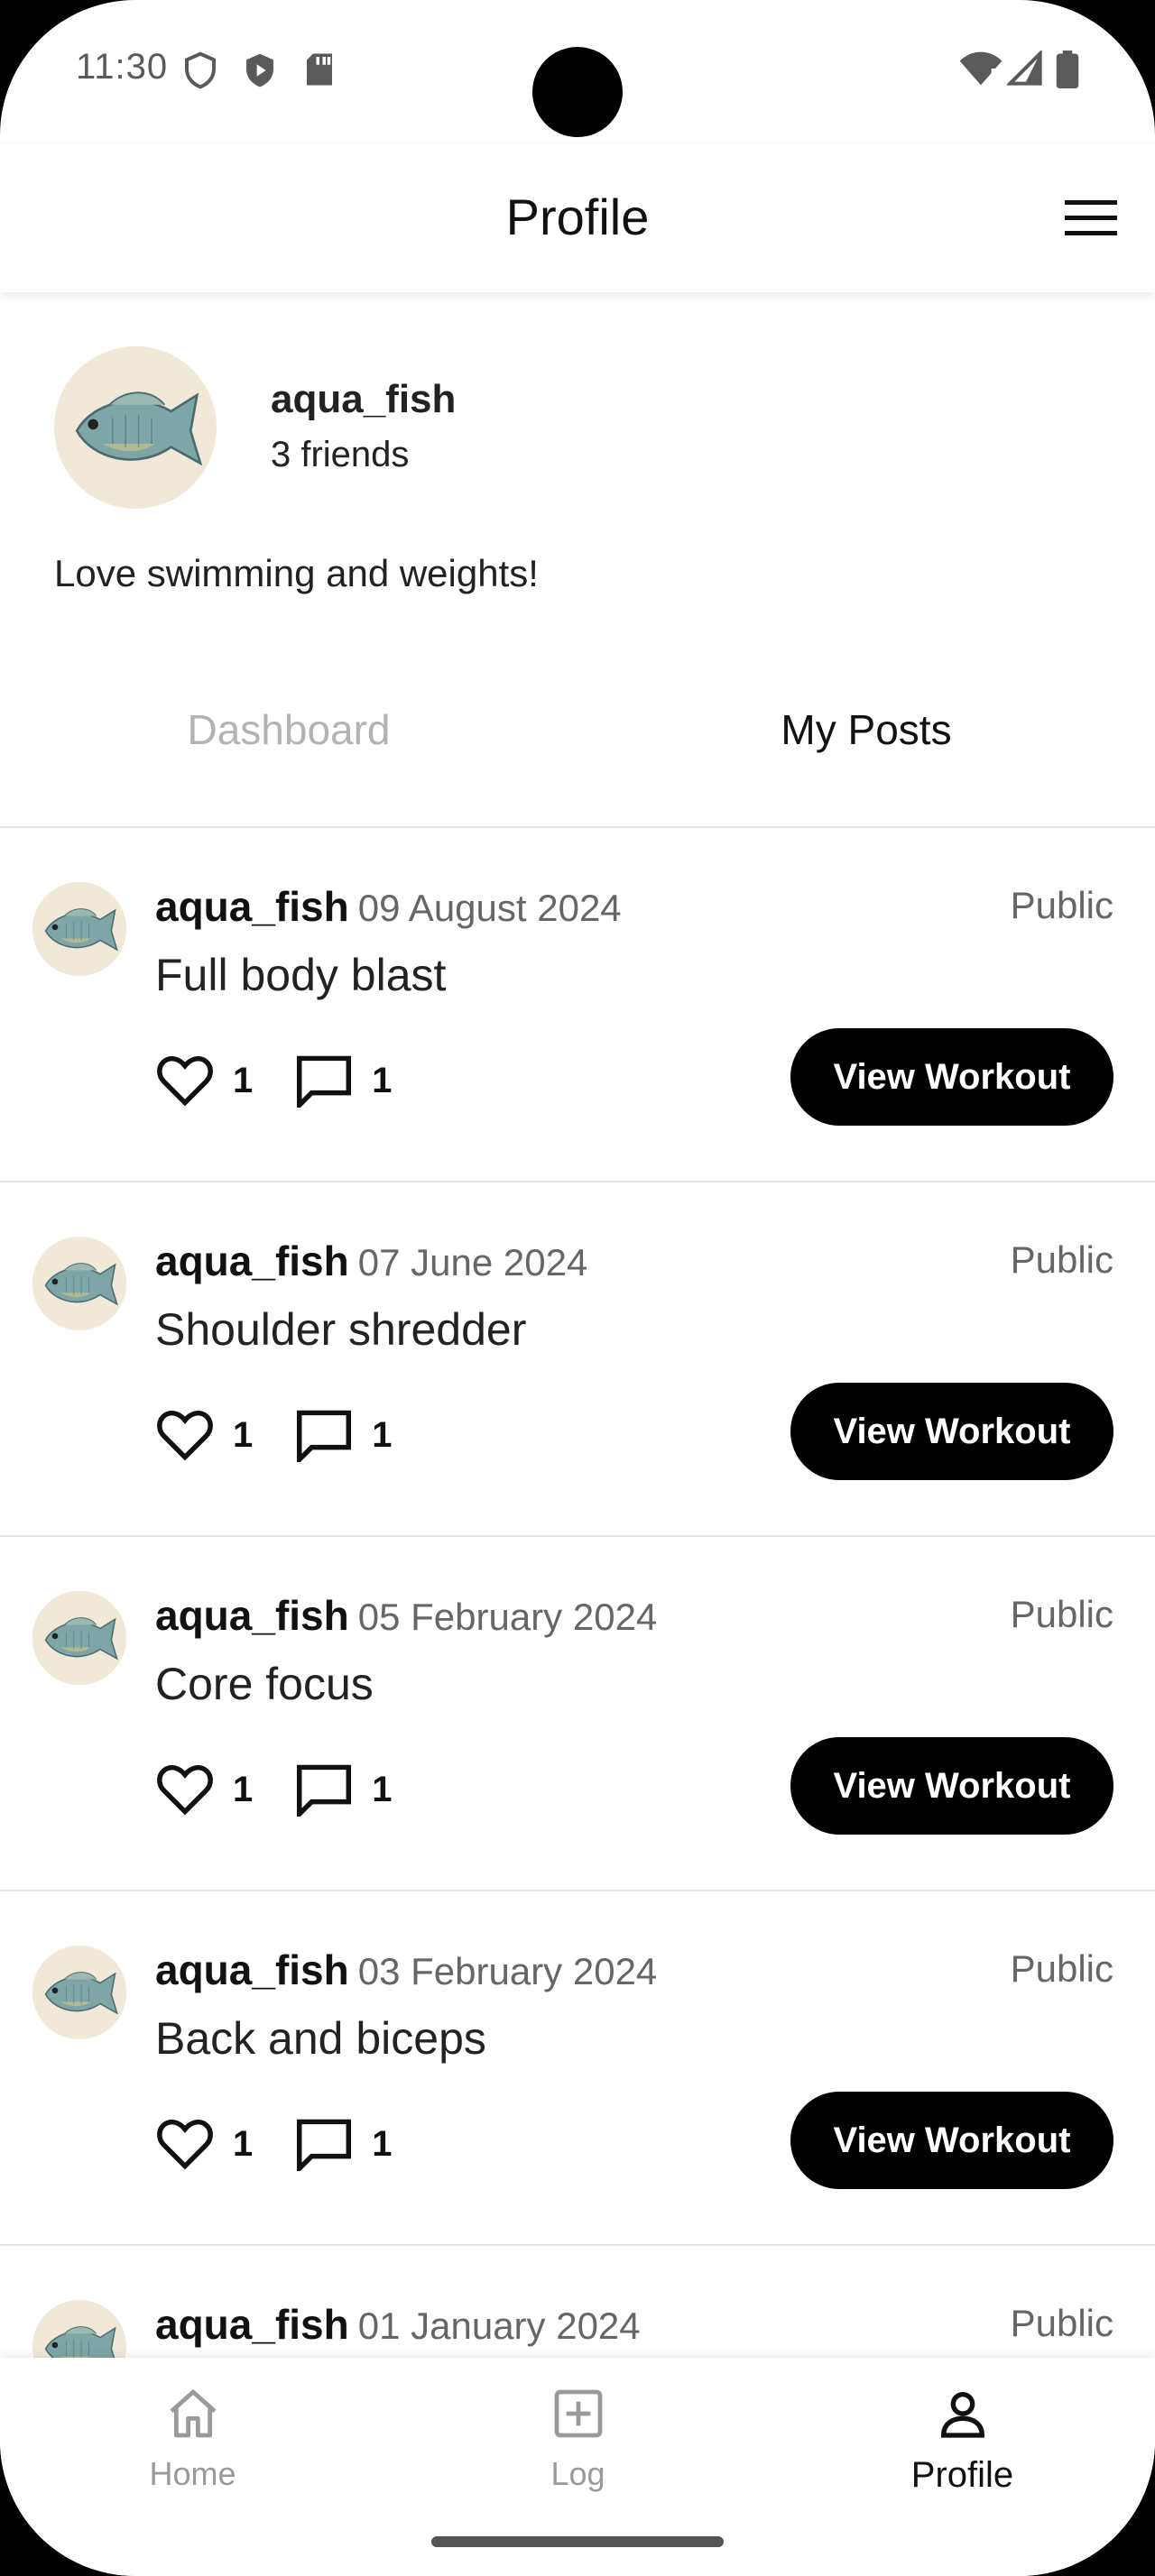 The height and width of the screenshot is (2576, 1155). What do you see at coordinates (489, 908) in the screenshot?
I see `post-date: 09 August 2024` at bounding box center [489, 908].